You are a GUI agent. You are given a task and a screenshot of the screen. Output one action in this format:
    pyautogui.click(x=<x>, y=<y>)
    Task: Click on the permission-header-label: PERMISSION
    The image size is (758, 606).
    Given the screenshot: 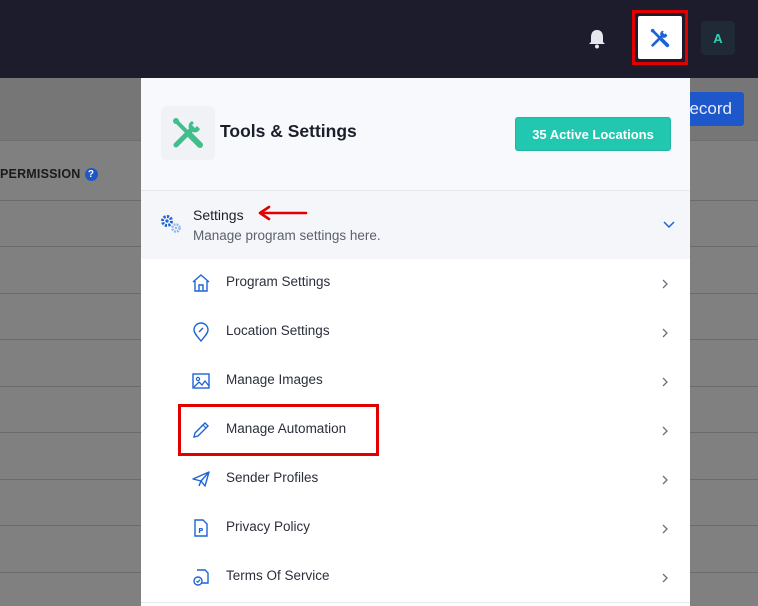 What is the action you would take?
    pyautogui.click(x=40, y=174)
    